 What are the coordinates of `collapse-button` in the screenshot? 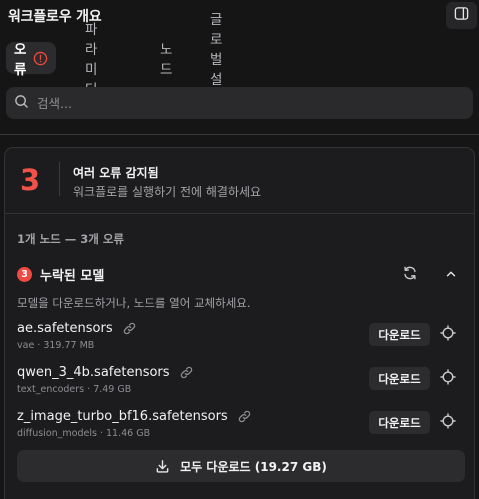 It's located at (451, 275).